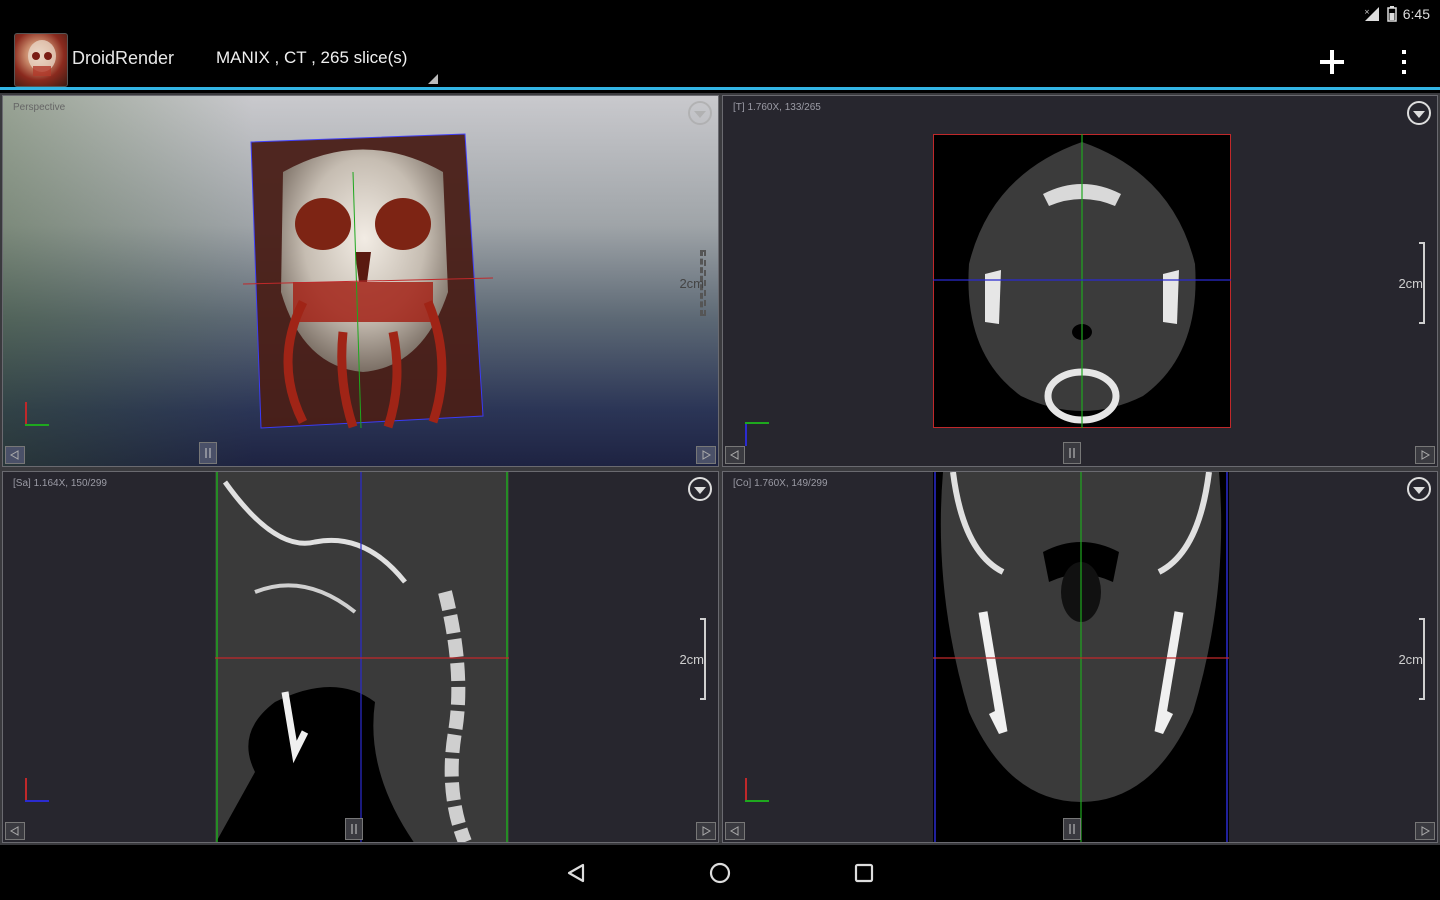 The width and height of the screenshot is (1440, 900). Describe the element at coordinates (433, 79) in the screenshot. I see `spinner-corner-icon` at that location.